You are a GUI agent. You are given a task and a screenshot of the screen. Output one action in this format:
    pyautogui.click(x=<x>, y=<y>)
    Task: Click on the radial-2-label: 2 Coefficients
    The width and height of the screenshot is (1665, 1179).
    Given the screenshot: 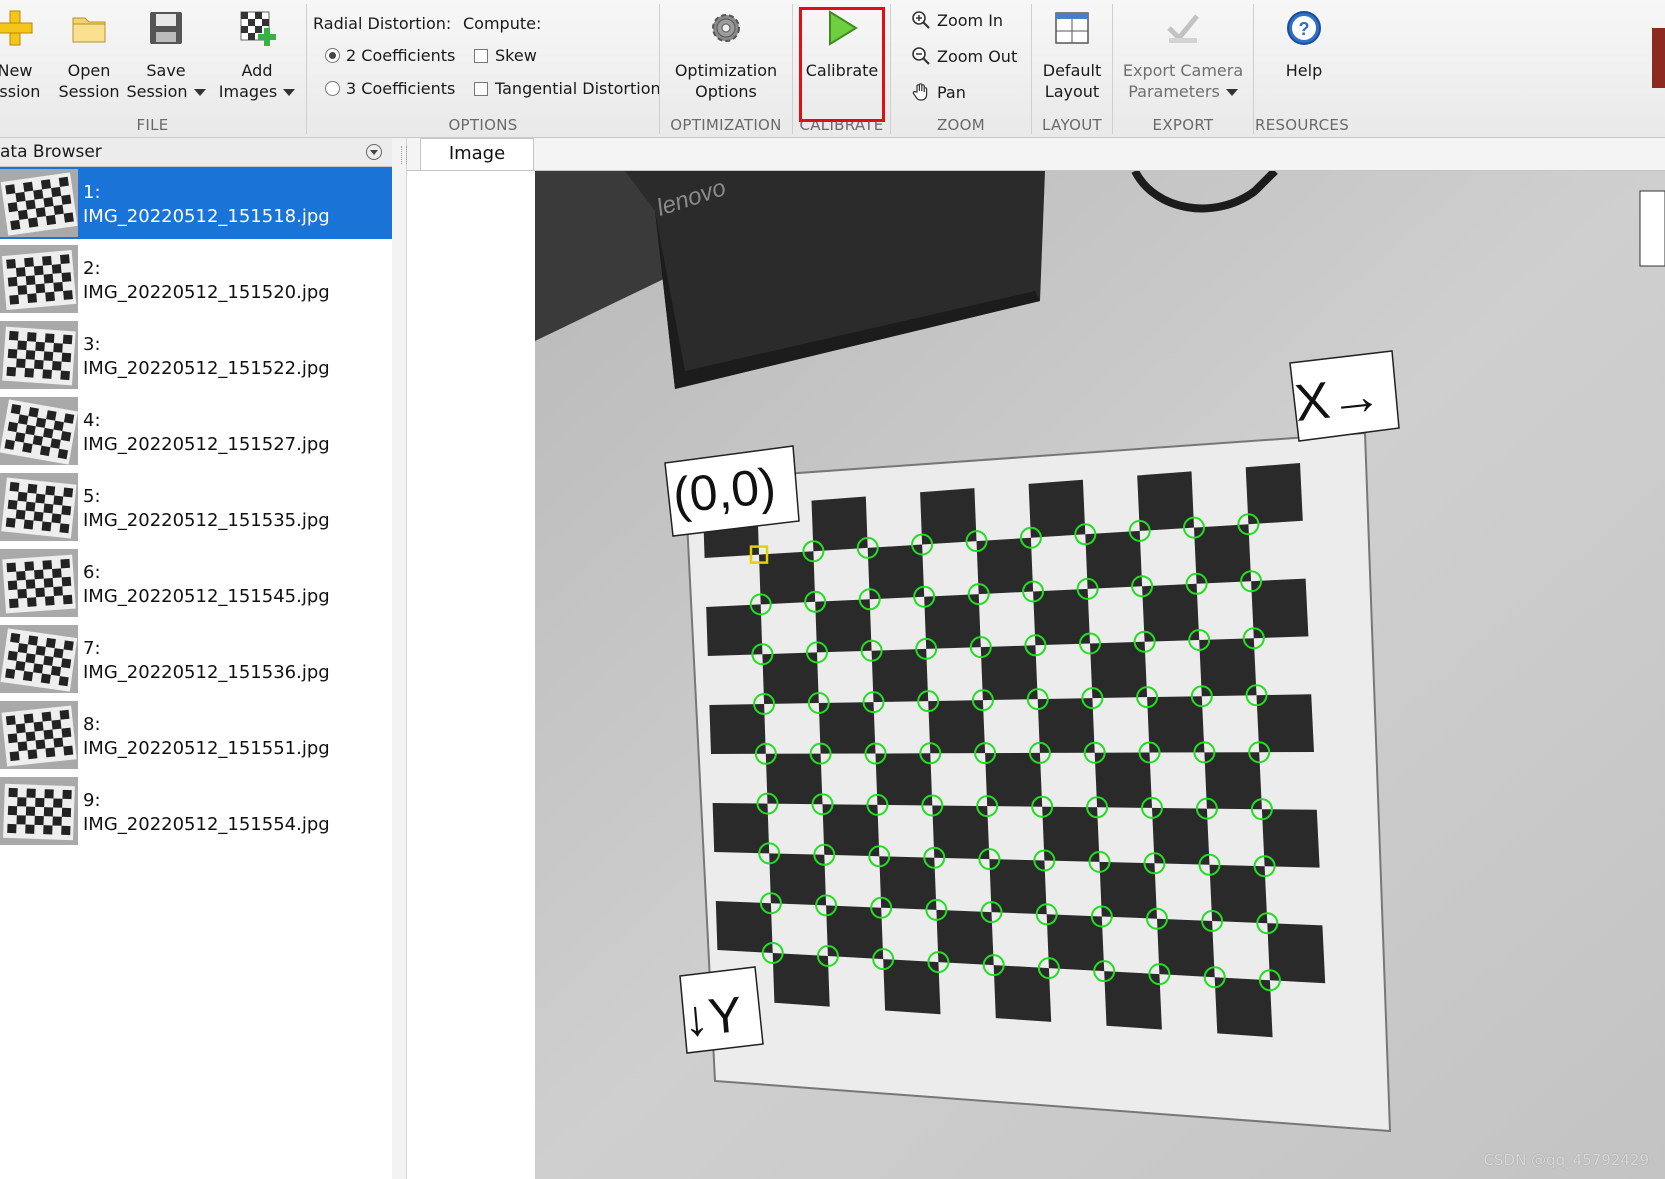 What is the action you would take?
    pyautogui.click(x=401, y=55)
    